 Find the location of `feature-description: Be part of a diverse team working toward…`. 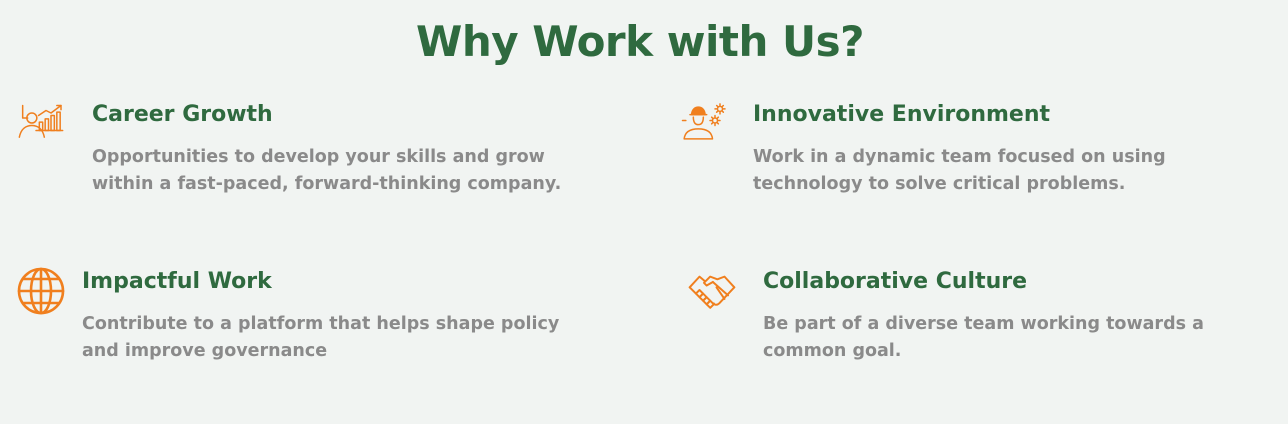

feature-description: Be part of a diverse team working toward… is located at coordinates (983, 337).